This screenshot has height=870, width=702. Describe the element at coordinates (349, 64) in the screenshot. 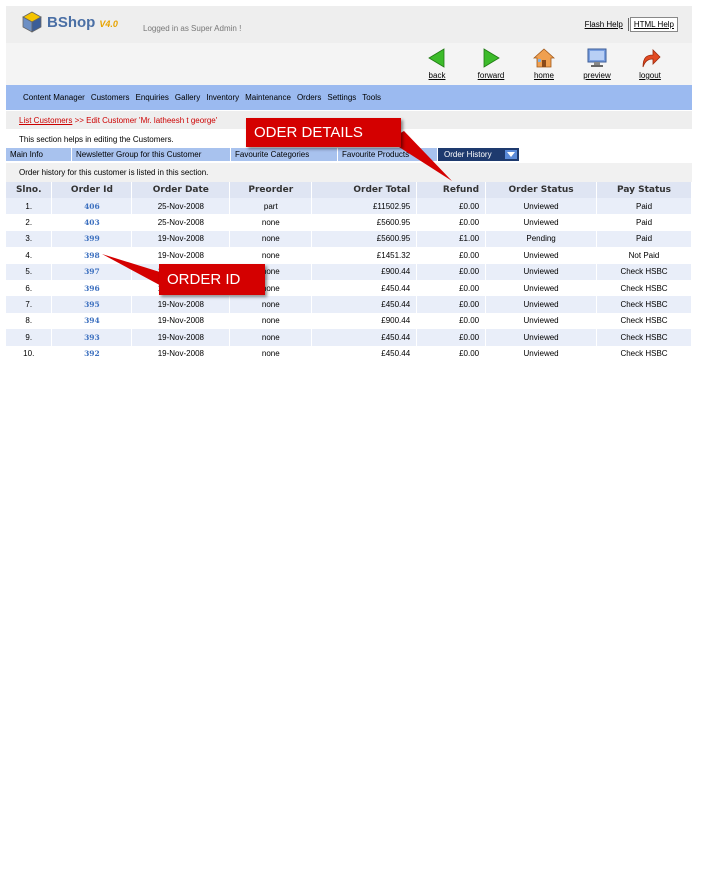

I see `toolbar: back forward home preview logout` at that location.